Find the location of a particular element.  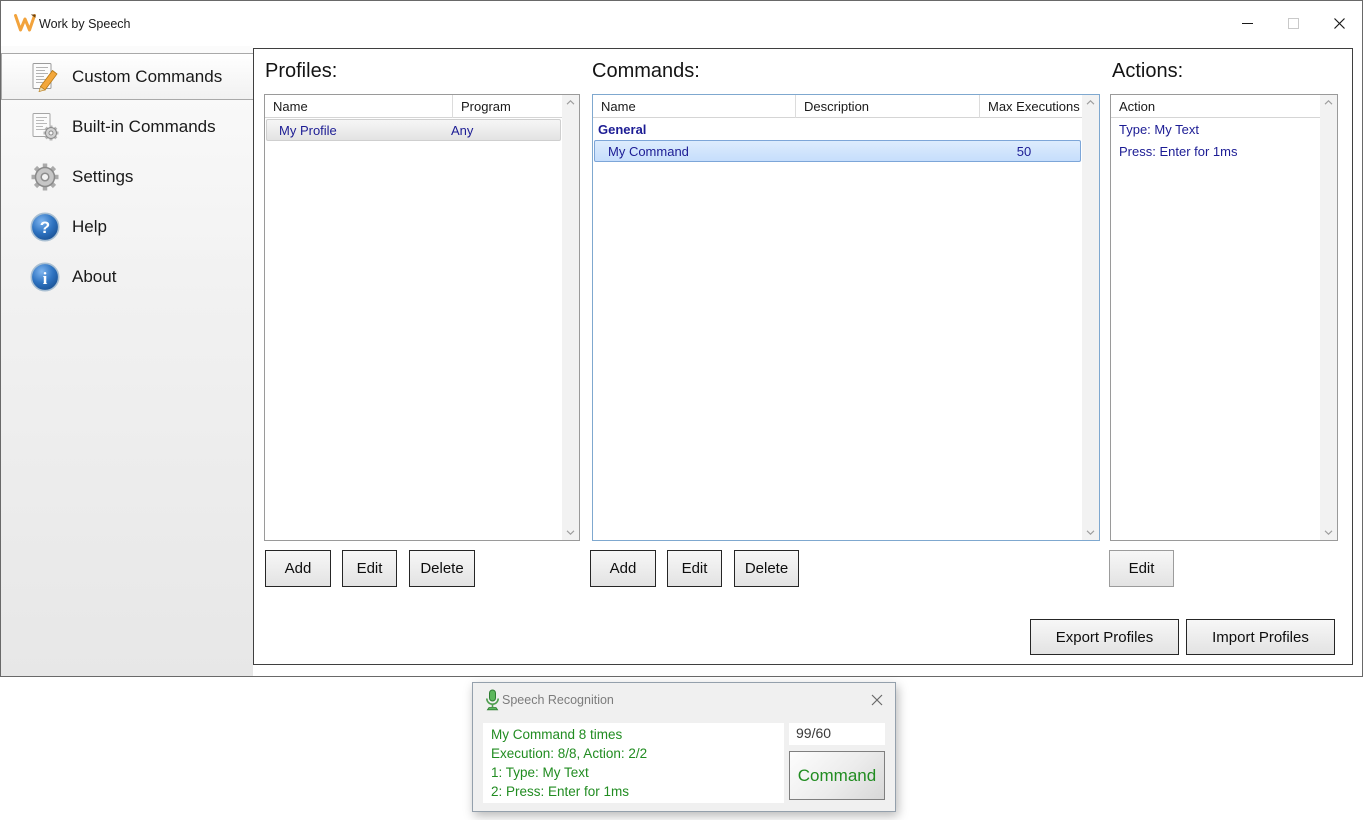

profiles-delete-button: Delete is located at coordinates (442, 568).